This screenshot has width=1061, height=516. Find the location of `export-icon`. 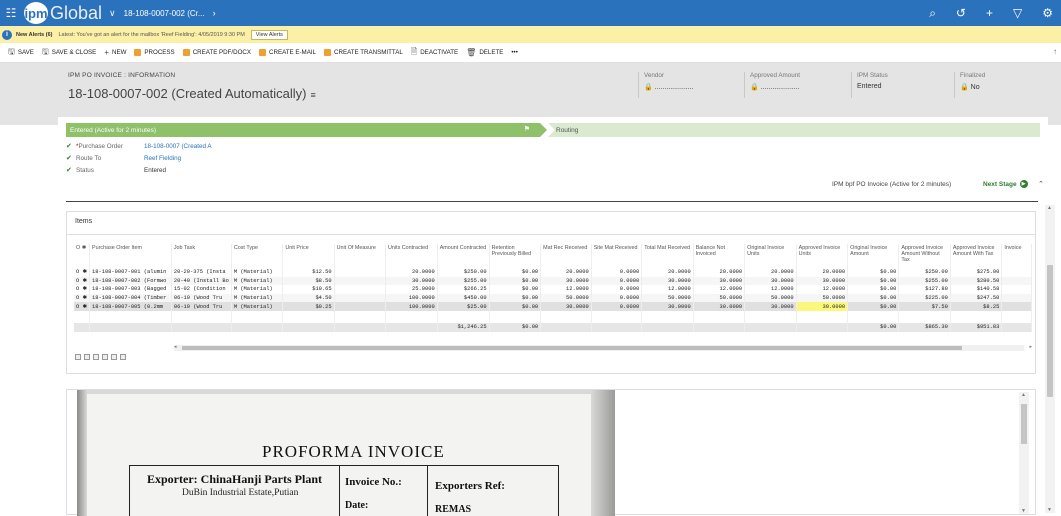

export-icon is located at coordinates (105, 357).